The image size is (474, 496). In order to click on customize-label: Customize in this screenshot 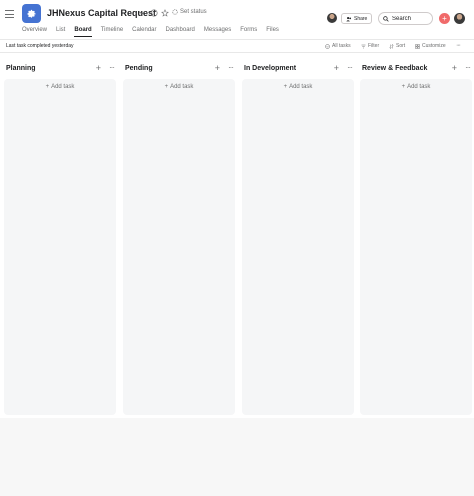, I will do `click(434, 46)`.